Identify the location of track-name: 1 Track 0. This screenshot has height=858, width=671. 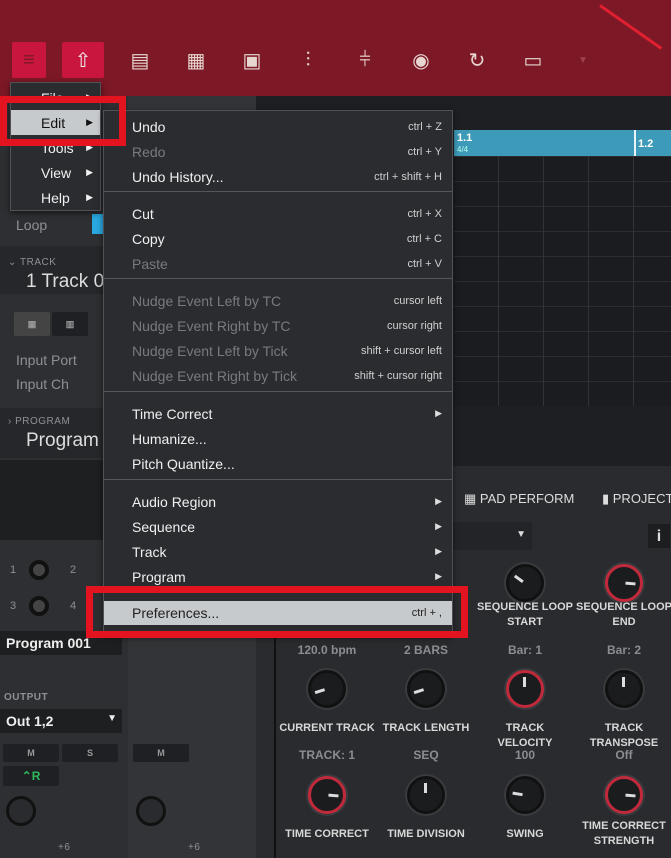
(65, 282).